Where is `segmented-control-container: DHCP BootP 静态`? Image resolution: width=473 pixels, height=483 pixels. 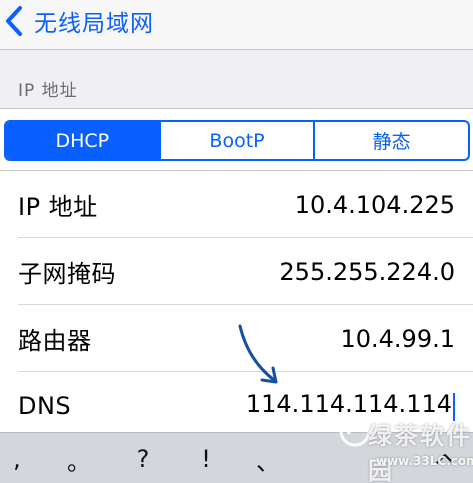 segmented-control-container: DHCP BootP 静态 is located at coordinates (236, 139).